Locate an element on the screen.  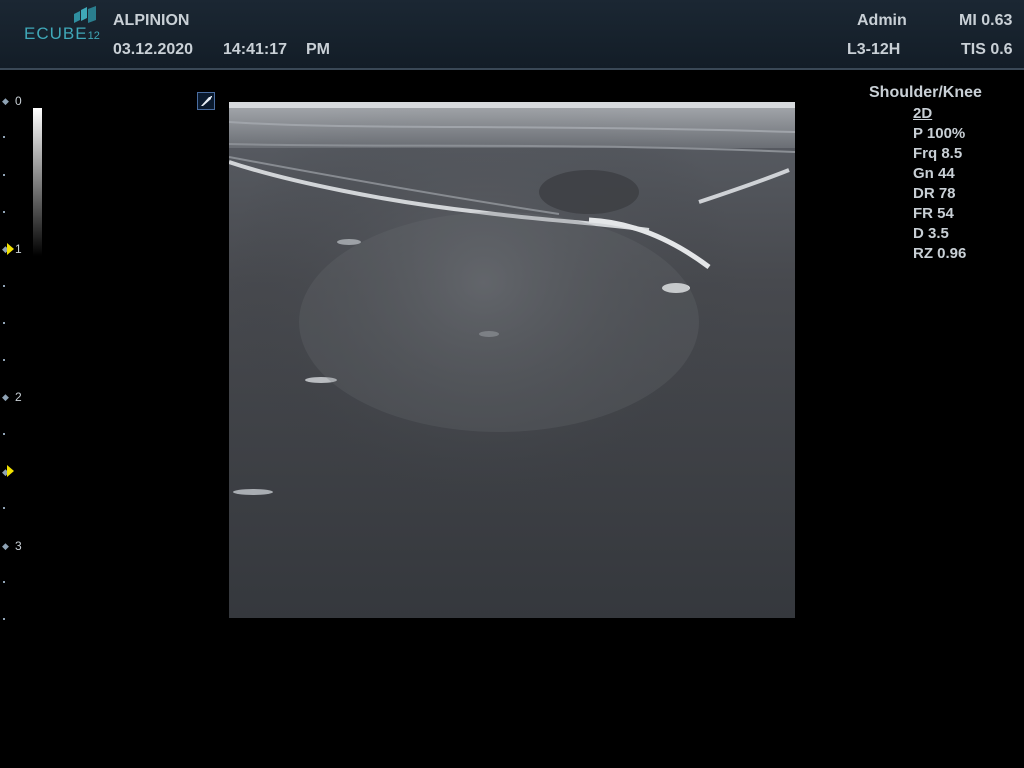
exam-ampm: PM is located at coordinates (318, 49).